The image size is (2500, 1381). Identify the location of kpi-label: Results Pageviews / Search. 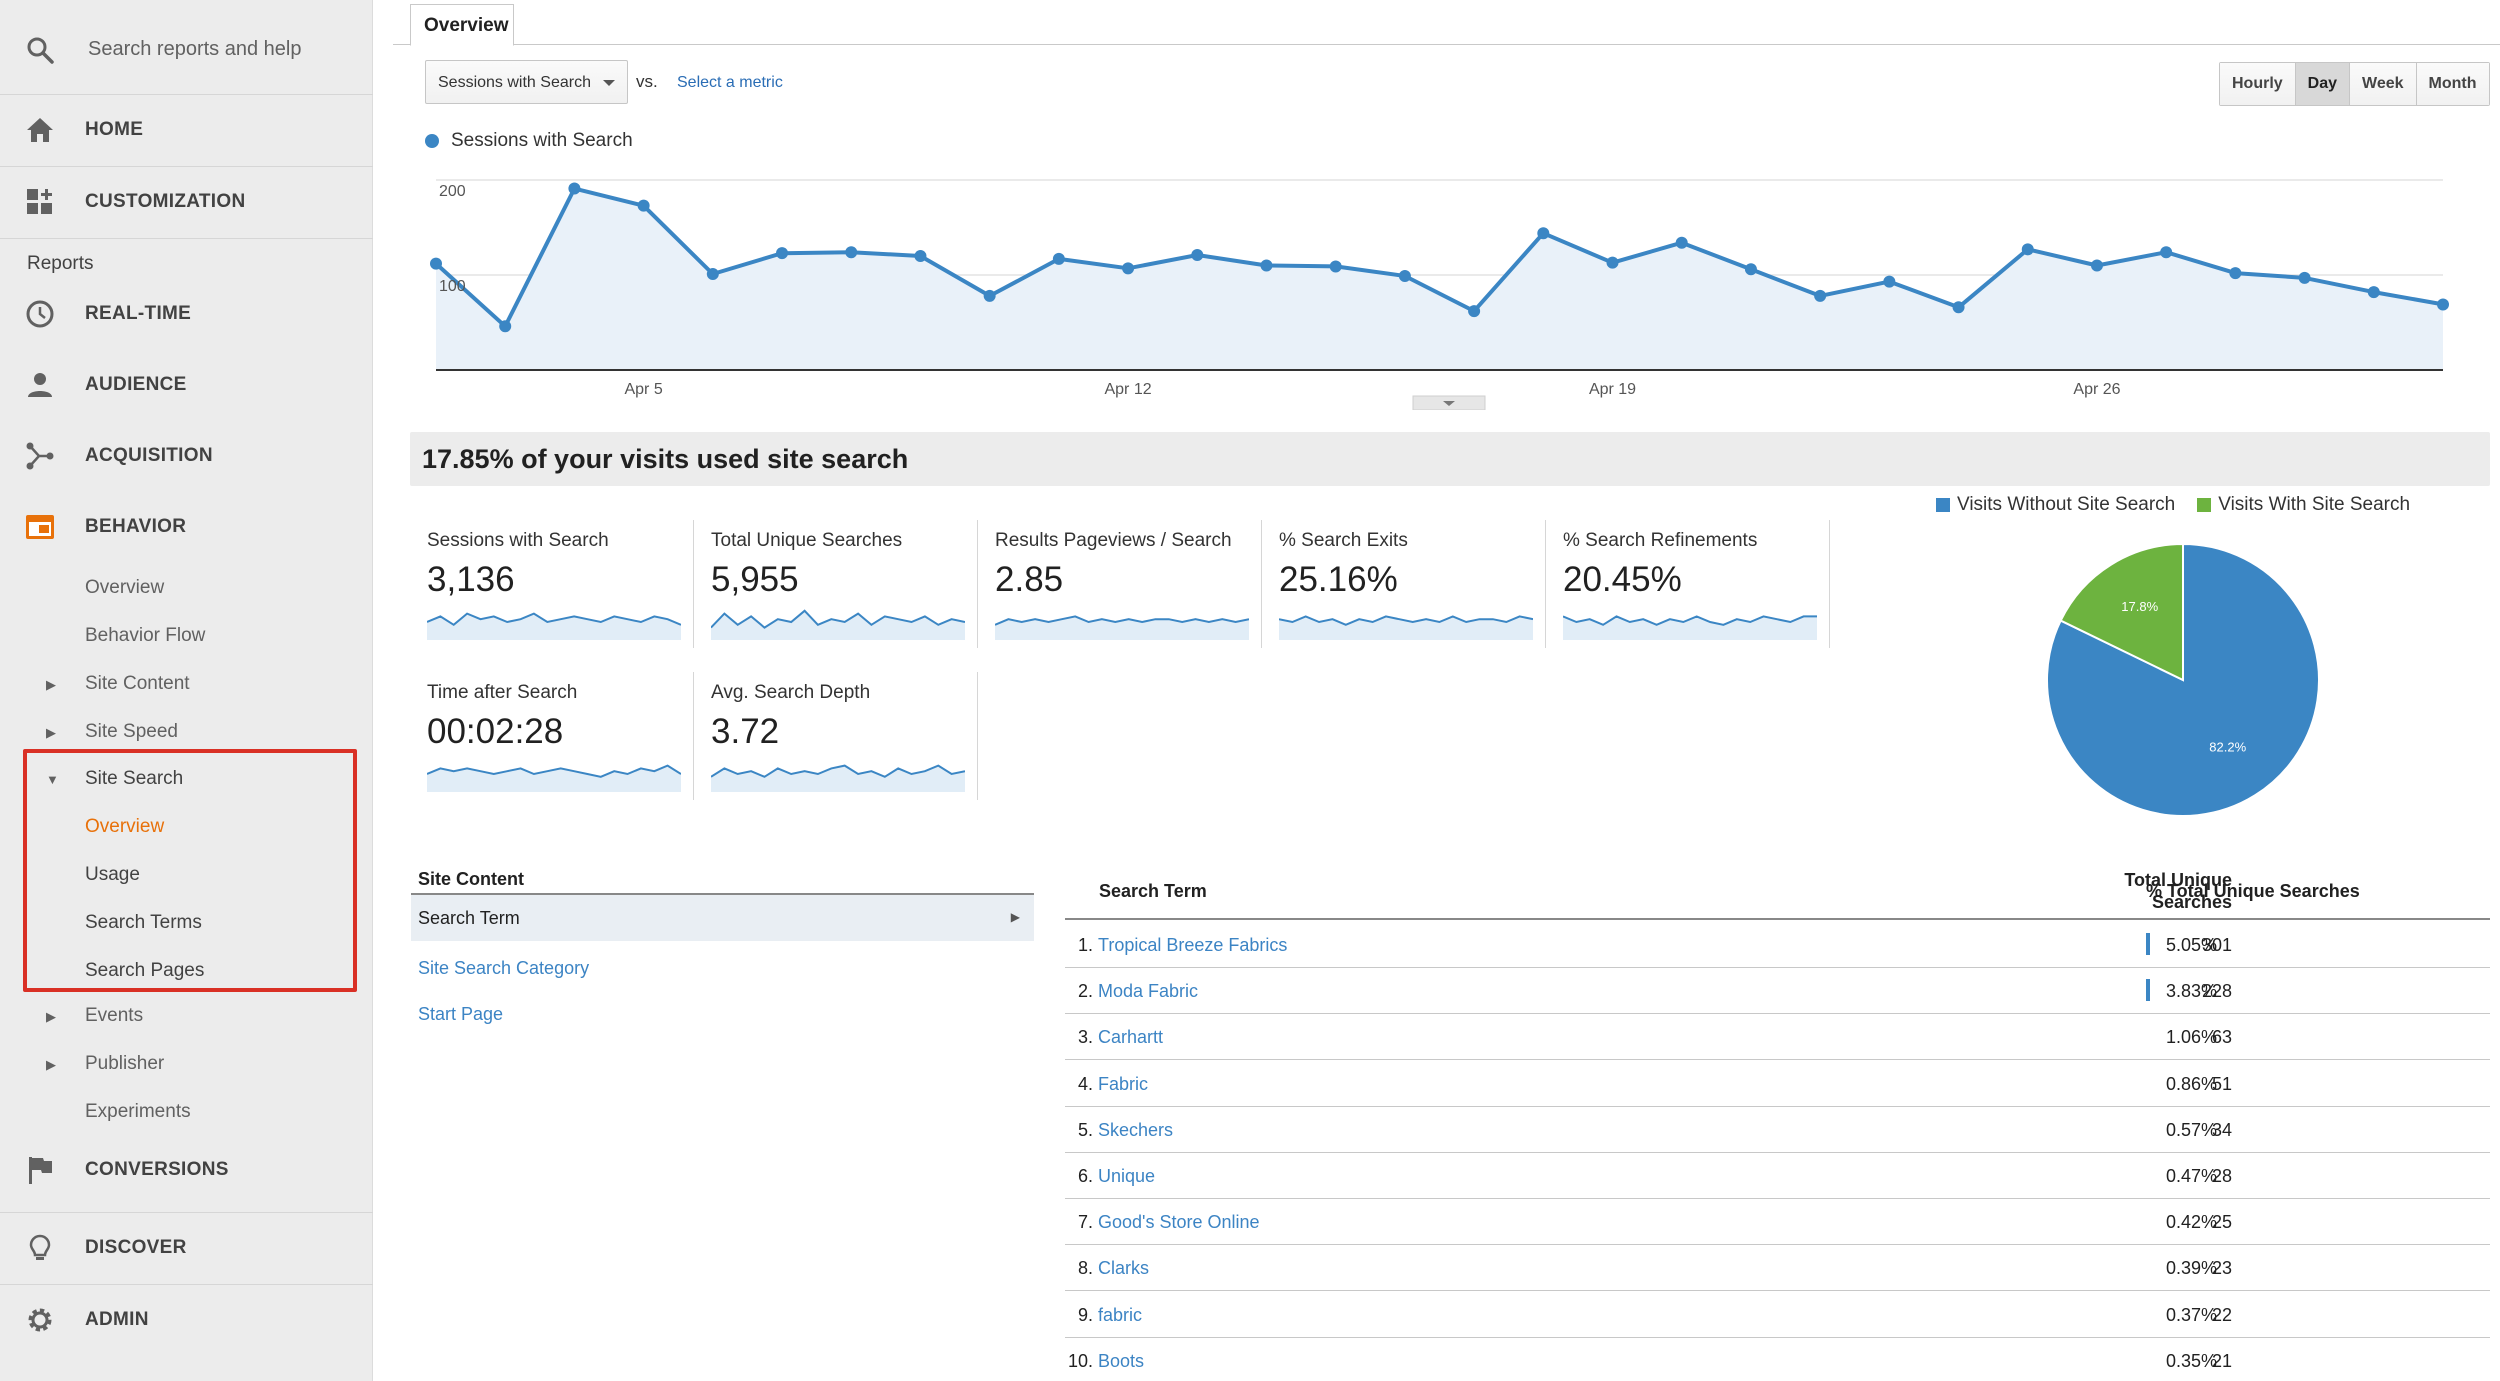
(1113, 540).